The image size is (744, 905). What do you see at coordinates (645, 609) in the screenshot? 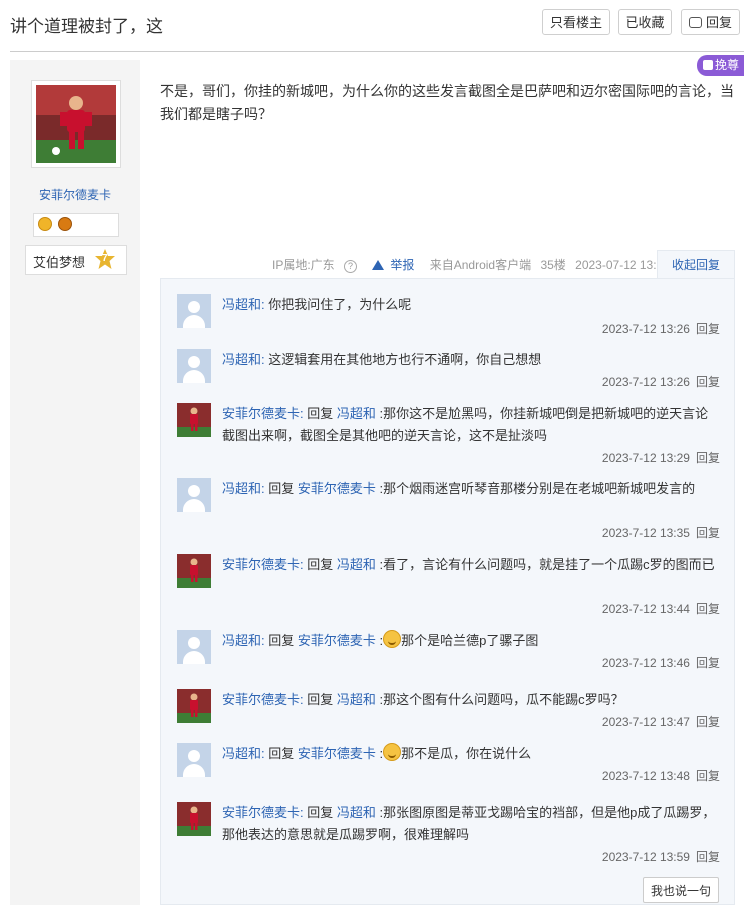
I see `reply-time: 2023-7-12 13:44` at bounding box center [645, 609].